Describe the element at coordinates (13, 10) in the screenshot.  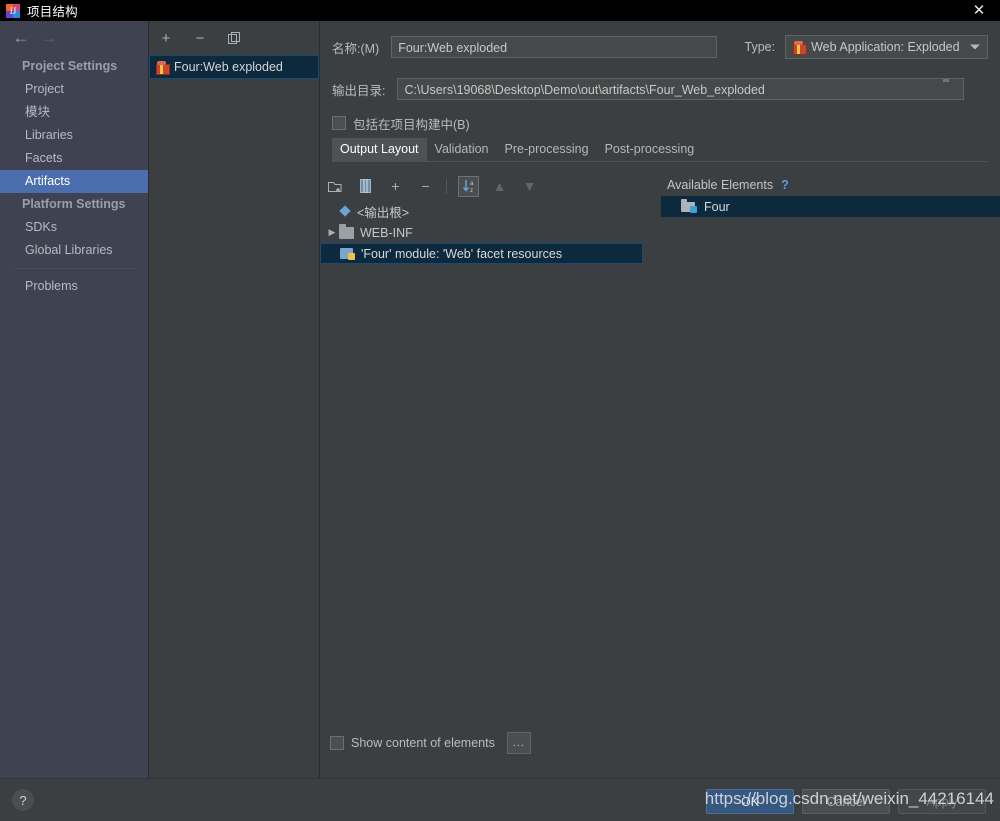
I see `intellij-idea-icon: IJ` at that location.